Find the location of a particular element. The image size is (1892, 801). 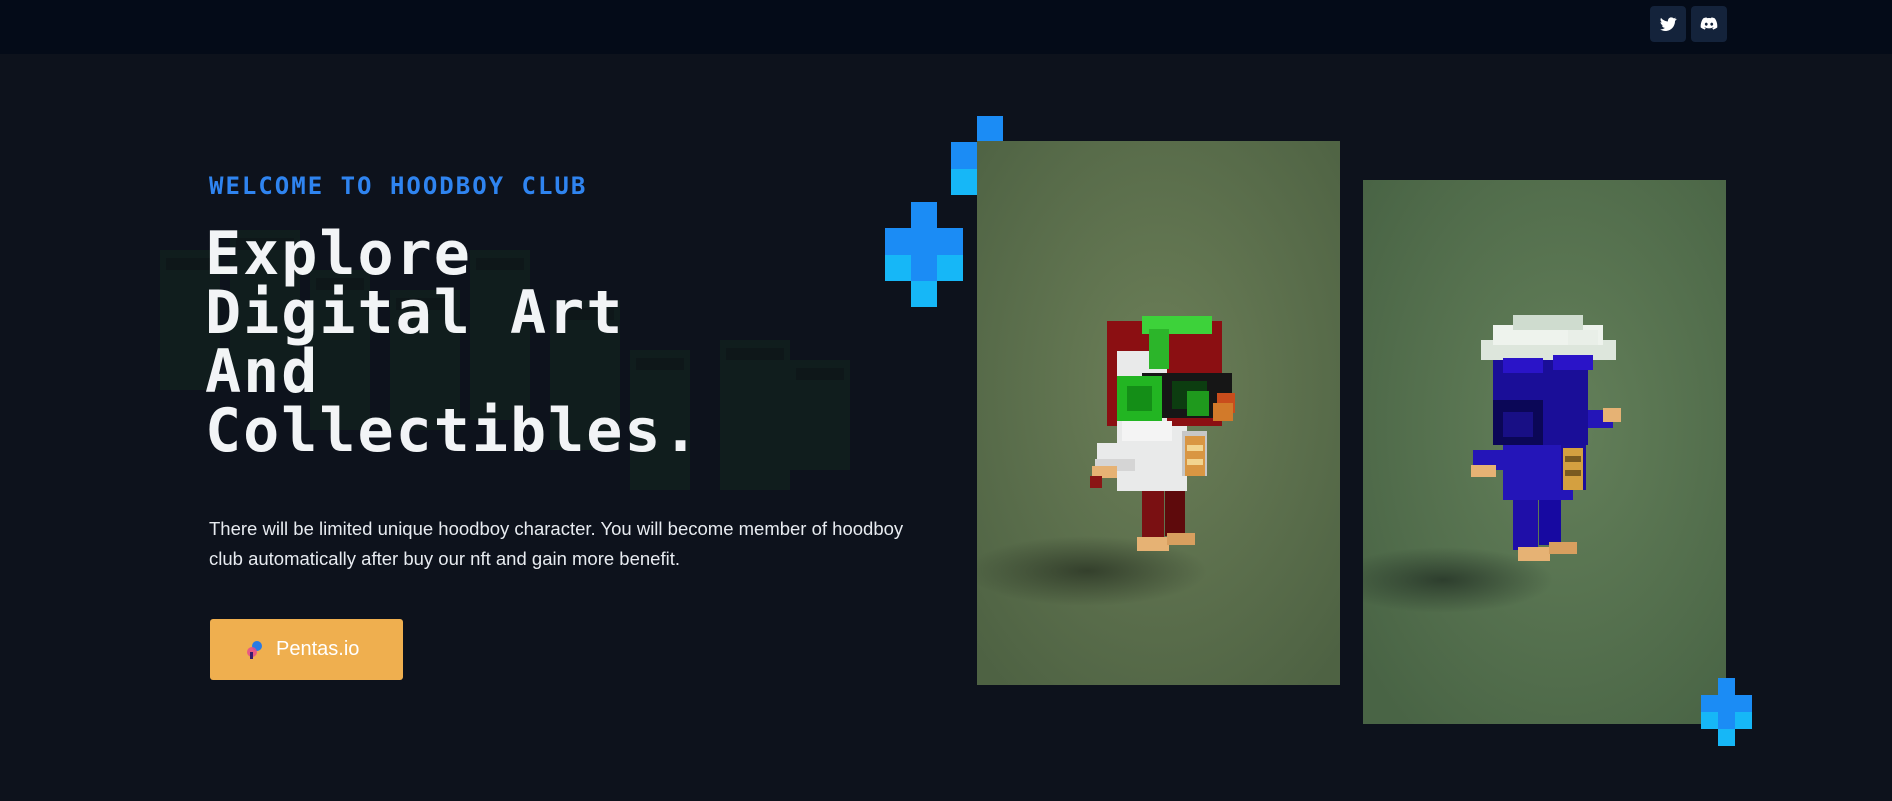

hoodboy-red-illustration is located at coordinates (1158, 413).